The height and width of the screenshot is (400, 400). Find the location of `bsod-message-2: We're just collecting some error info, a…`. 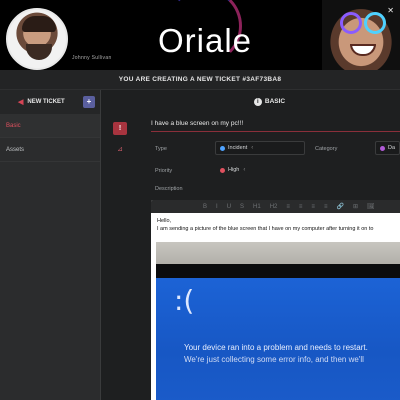

bsod-message-2: We're just collecting some error info, a… is located at coordinates (274, 359).